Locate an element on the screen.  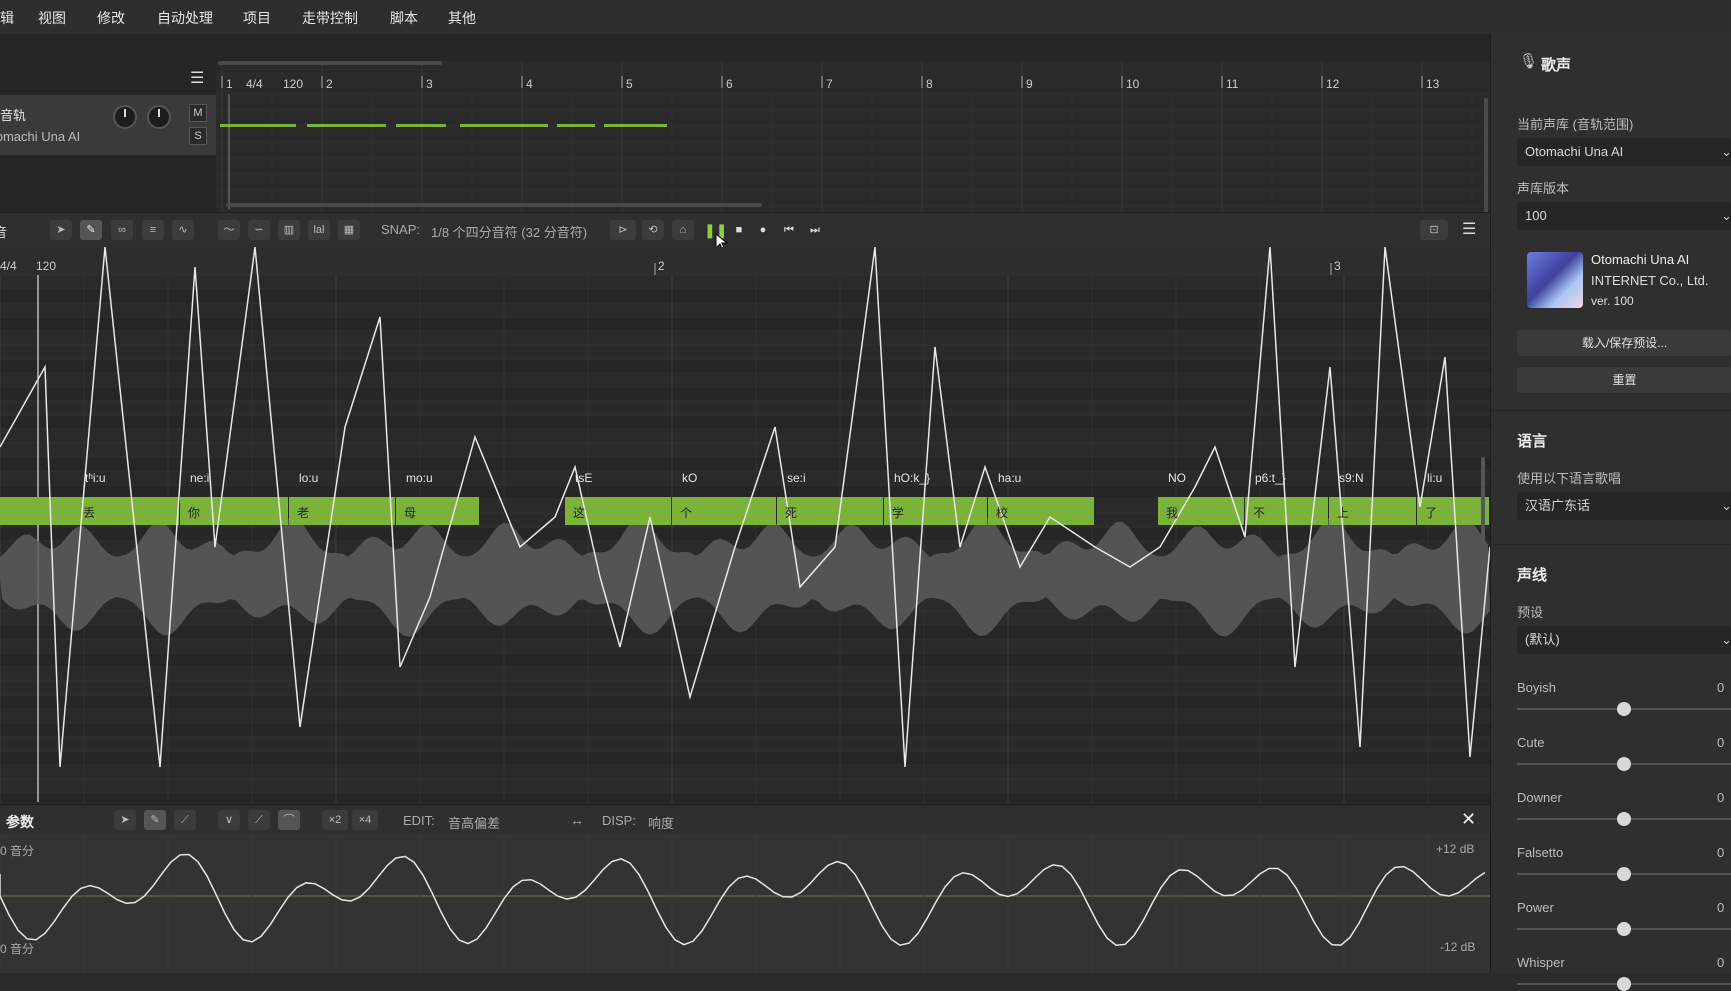
param-pencil-icon: ✎ is located at coordinates (155, 820).